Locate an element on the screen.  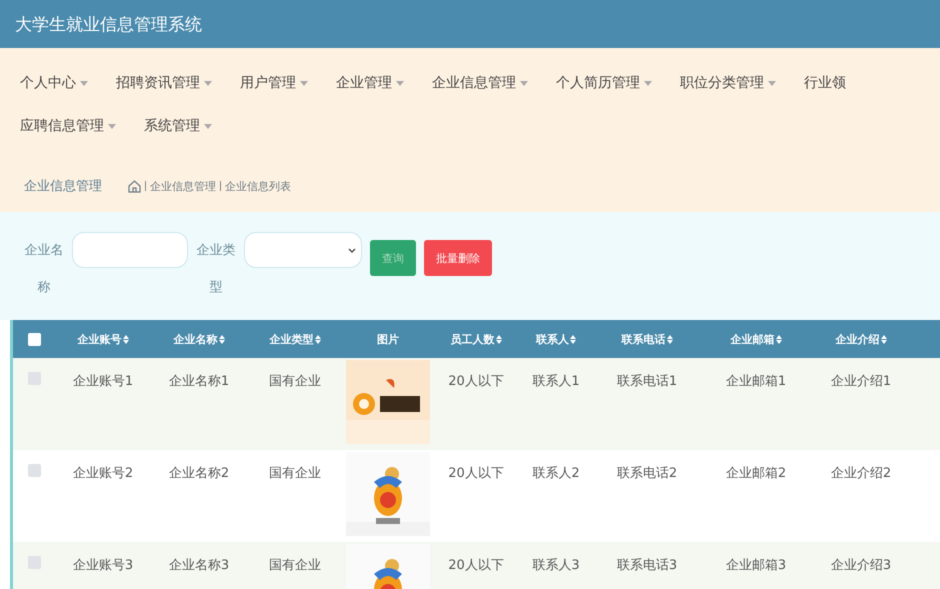
table-cell-text: 企业名称3 is located at coordinates (199, 565).